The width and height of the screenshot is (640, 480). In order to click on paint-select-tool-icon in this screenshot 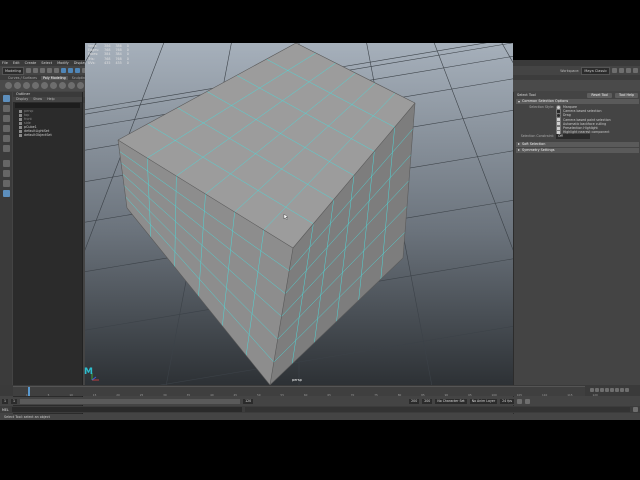, I will do `click(6, 118)`.